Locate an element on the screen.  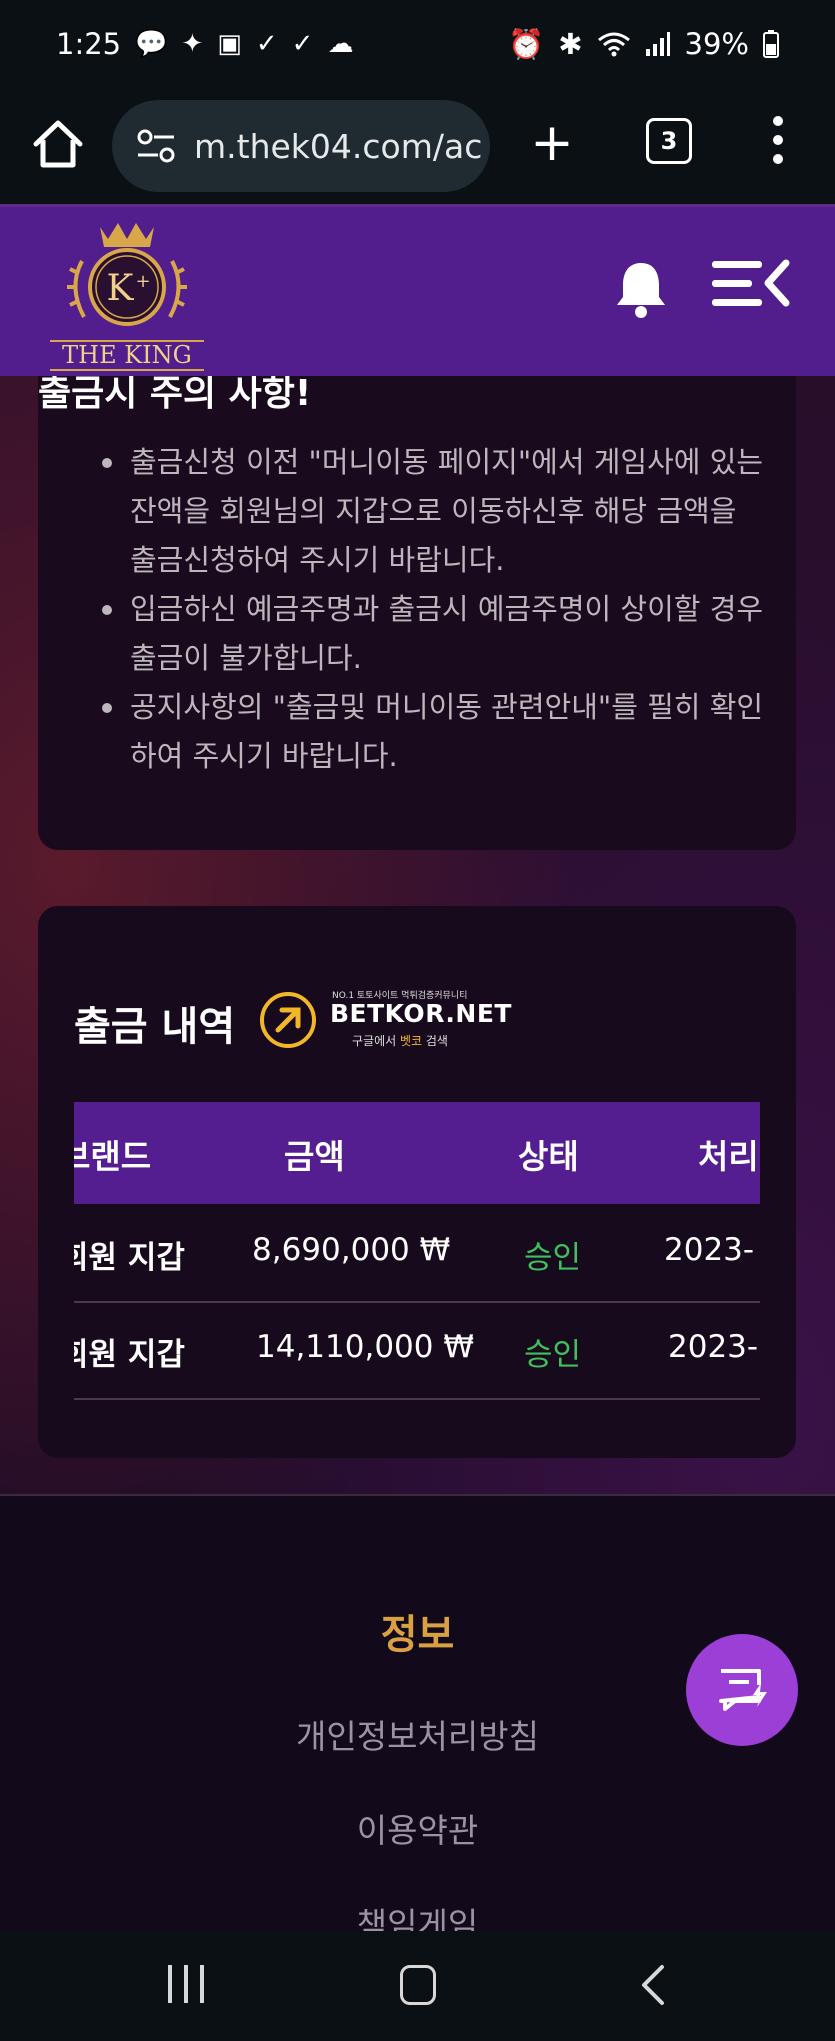
home-nav-icon is located at coordinates (418, 1985).